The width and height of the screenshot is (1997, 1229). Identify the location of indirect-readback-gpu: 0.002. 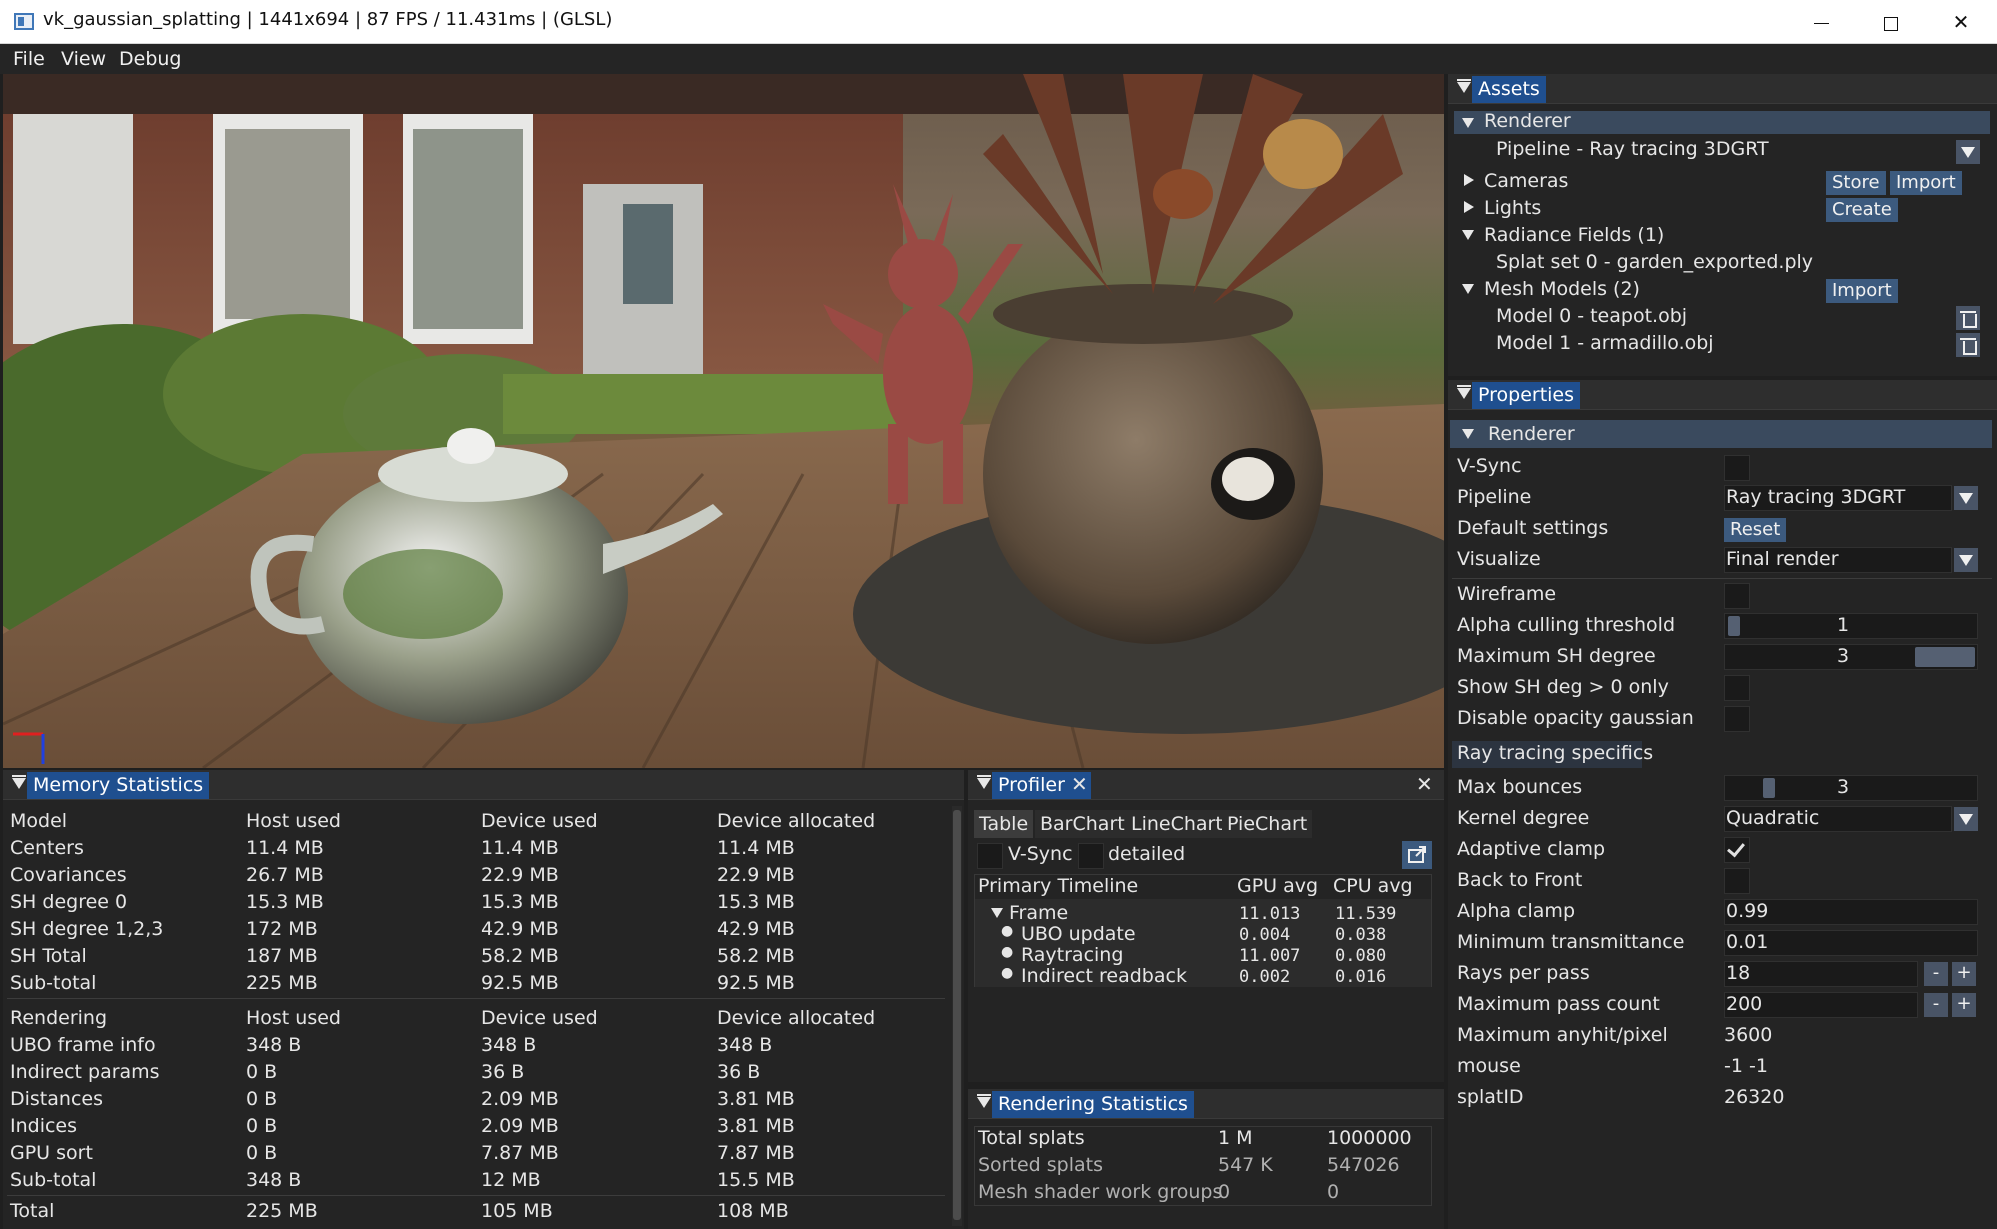
(1265, 977).